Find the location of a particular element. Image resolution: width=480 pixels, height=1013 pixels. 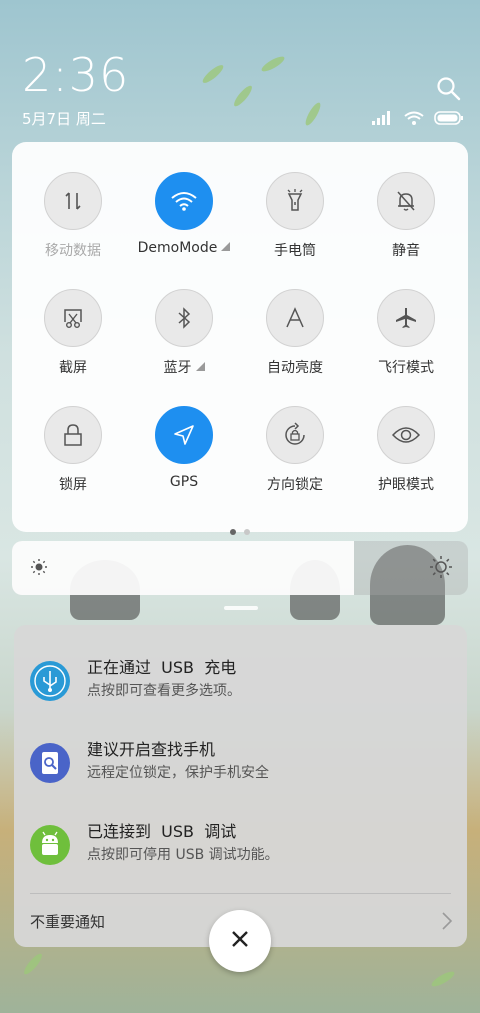

notification-usb-debugging: 已连接到 USB 调试 点按即可停用 USB 调试功能。 is located at coordinates (240, 850).